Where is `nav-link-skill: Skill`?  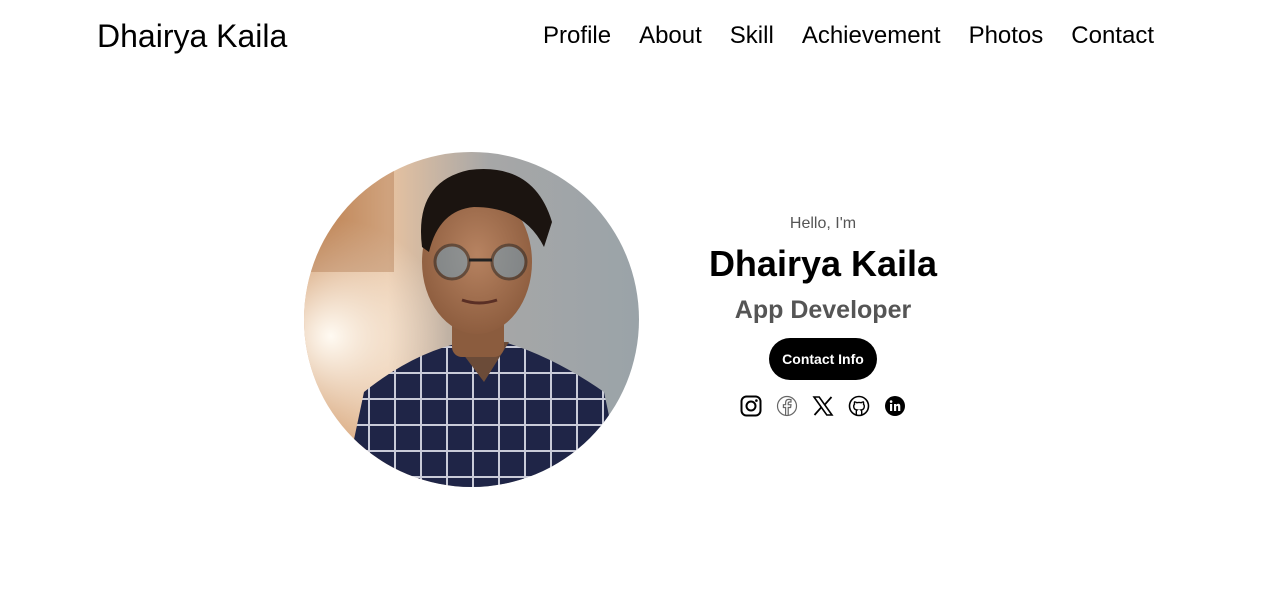
nav-link-skill: Skill is located at coordinates (752, 36).